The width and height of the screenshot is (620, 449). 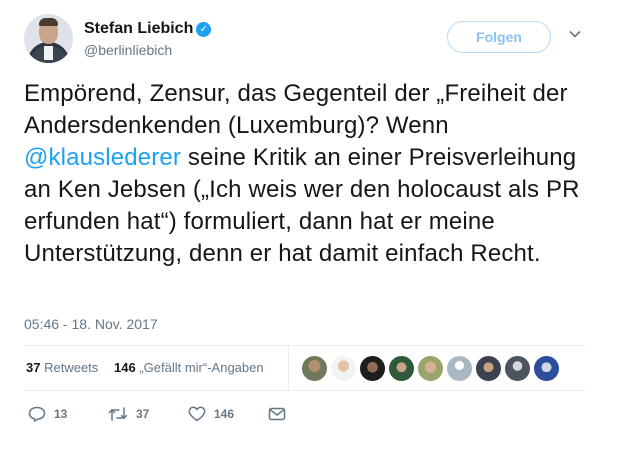 What do you see at coordinates (128, 50) in the screenshot?
I see `author-handle: @berlinliebich` at bounding box center [128, 50].